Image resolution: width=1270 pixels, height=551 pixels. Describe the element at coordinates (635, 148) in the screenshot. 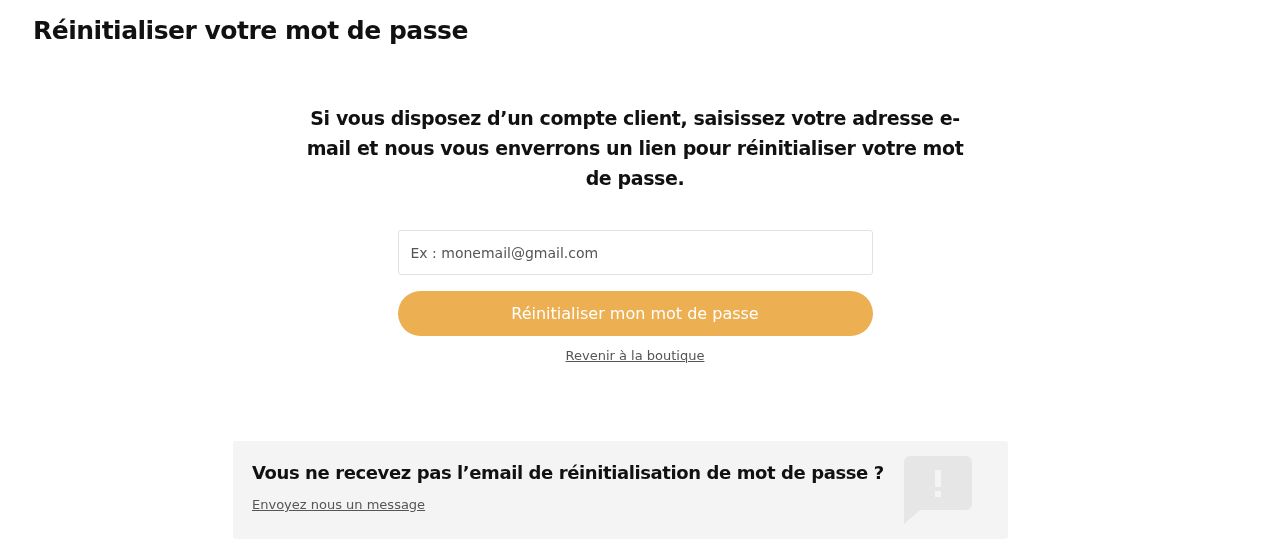

I see `intro-text: Si vous disposez d’un compte client, saisissez votre adresse e-mail et nous vous enverrons un lien pour réinitialiser votre mot de passe.` at that location.